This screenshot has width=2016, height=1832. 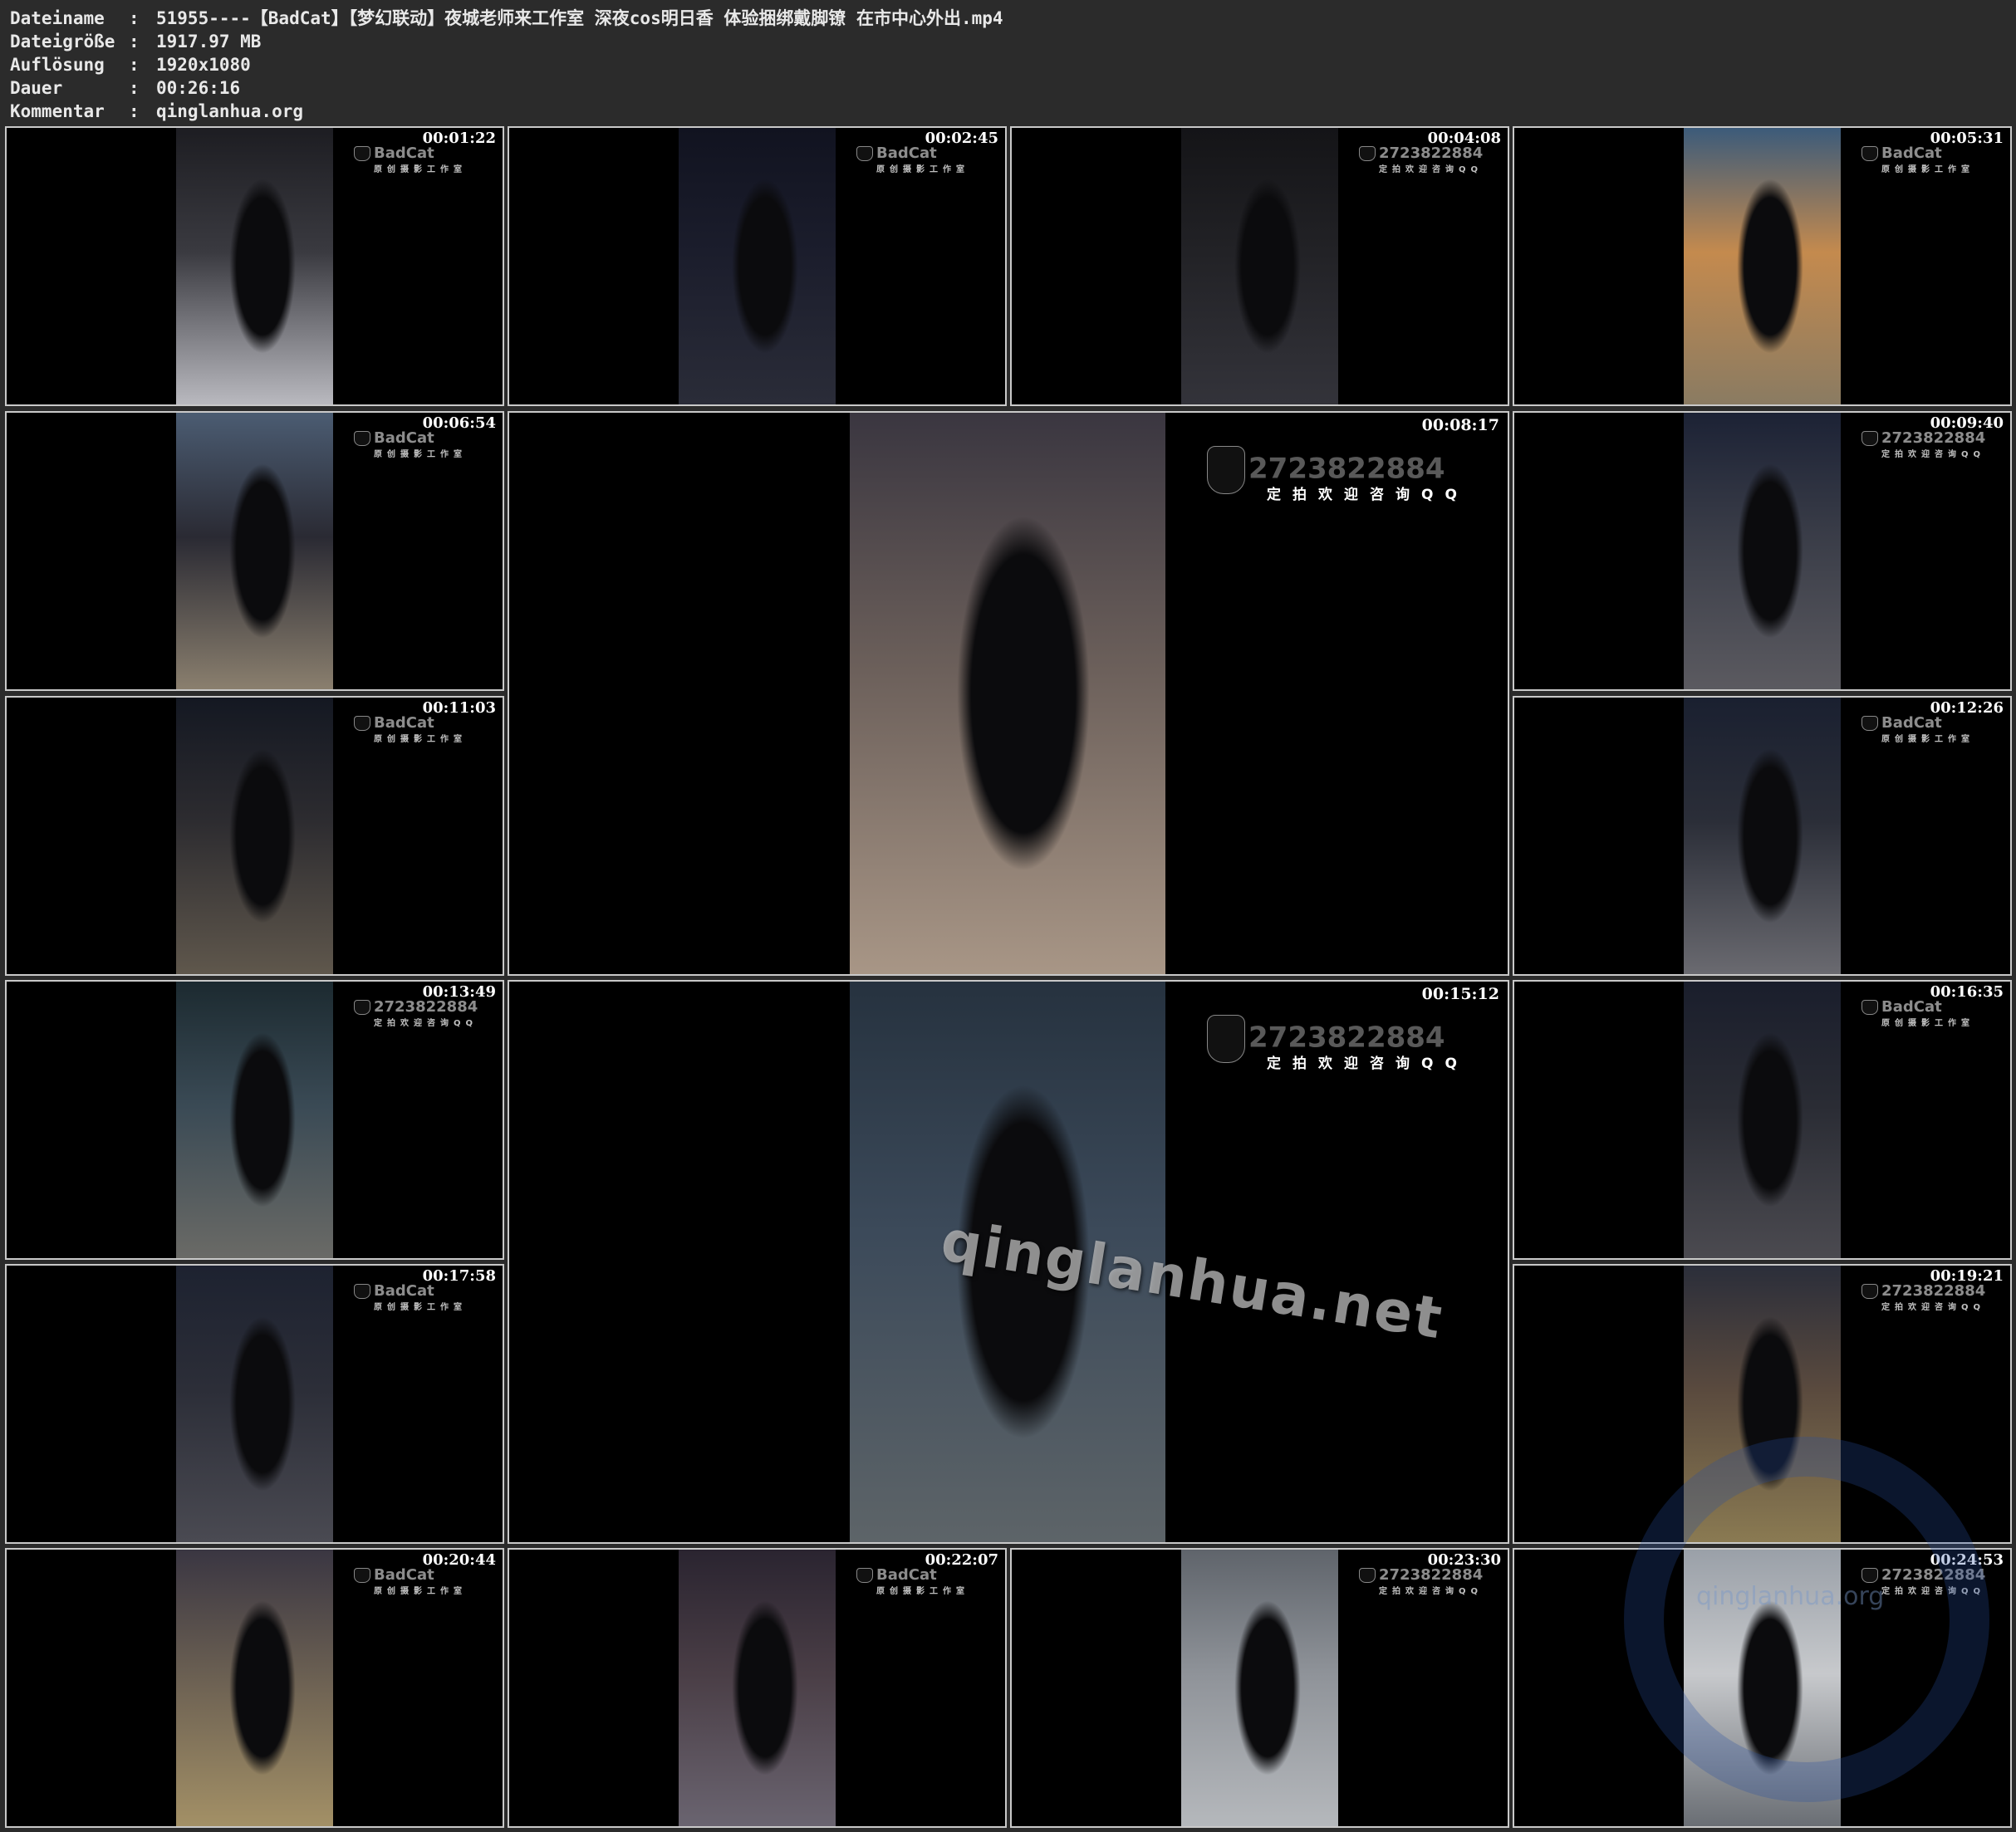 What do you see at coordinates (459, 708) in the screenshot?
I see `timestamp: 00:11:03` at bounding box center [459, 708].